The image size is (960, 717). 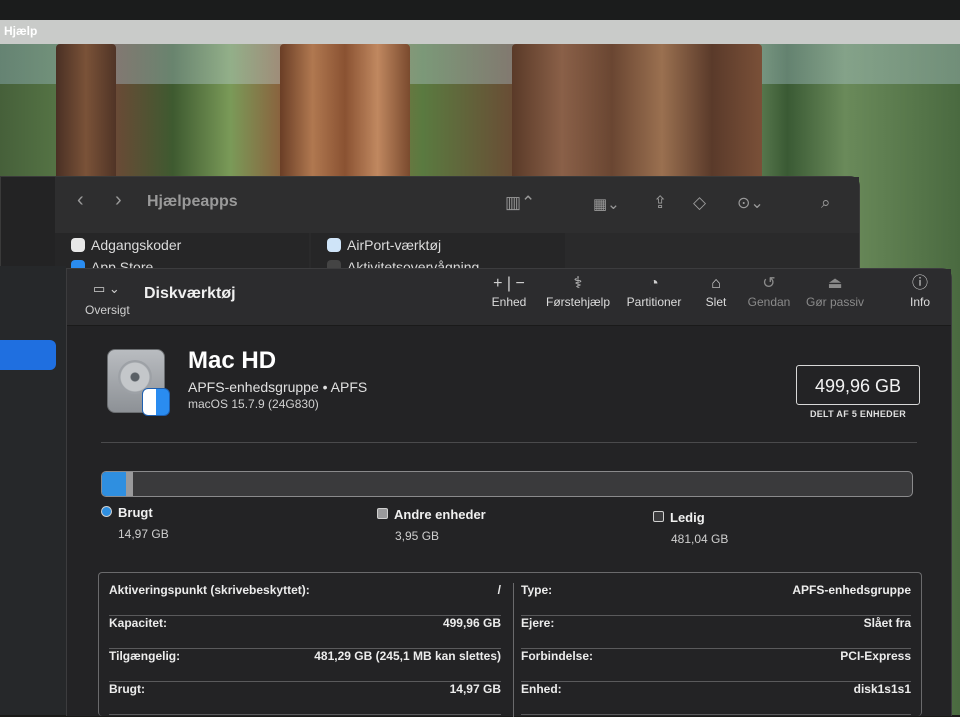 I want to click on first-aid-button: ⚕ Førstehjælp, so click(x=578, y=291).